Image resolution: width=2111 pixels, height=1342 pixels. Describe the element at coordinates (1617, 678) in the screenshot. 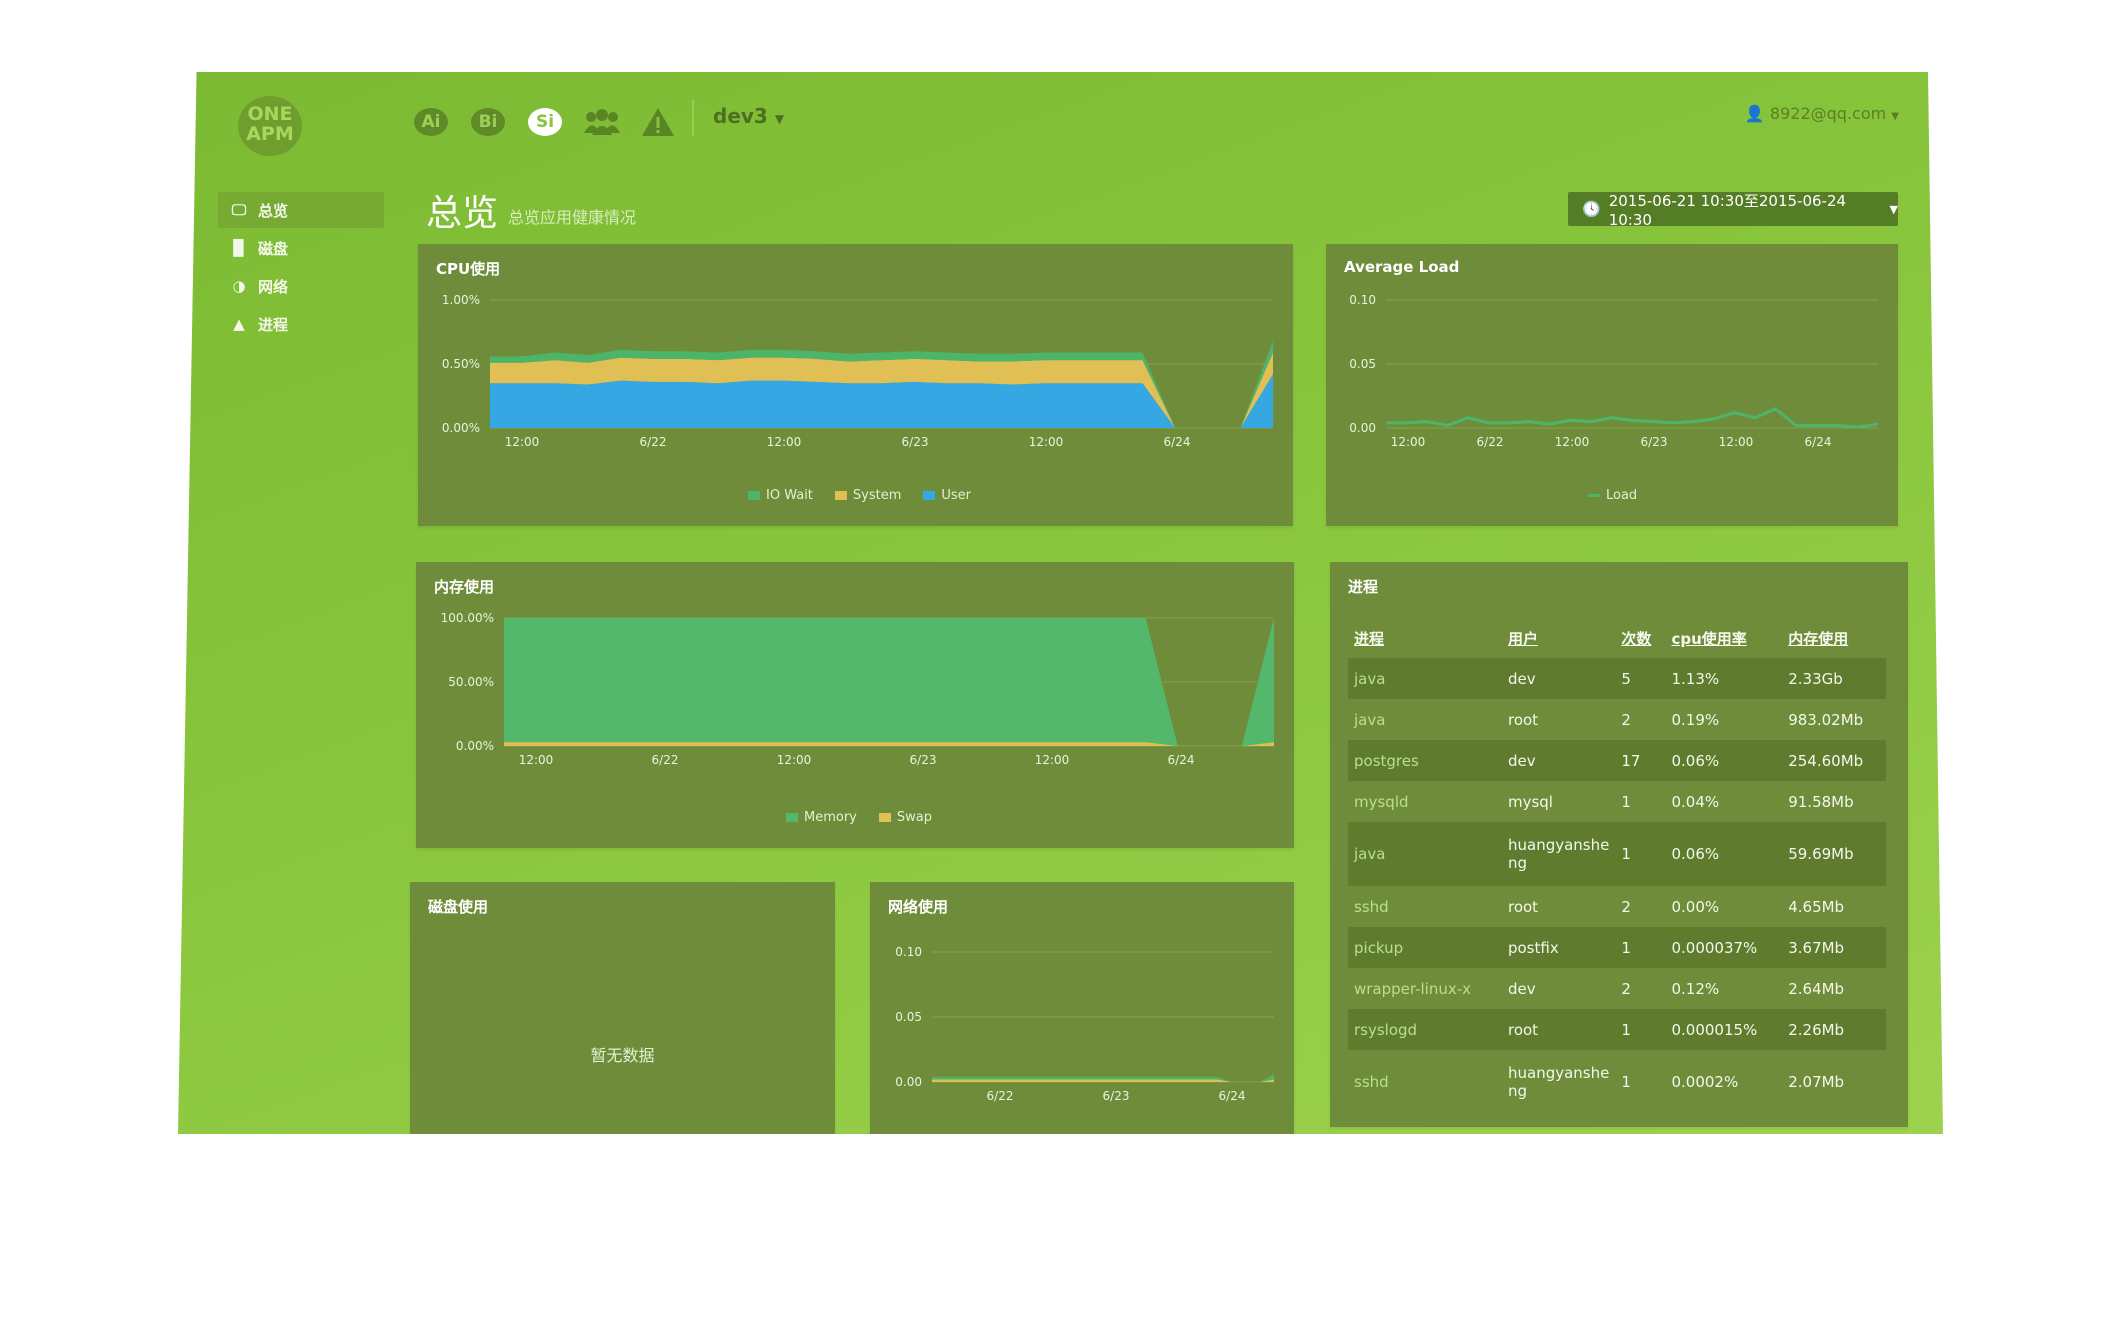

I see `table-row: java dev 5 1.13% 2.33Gb` at that location.